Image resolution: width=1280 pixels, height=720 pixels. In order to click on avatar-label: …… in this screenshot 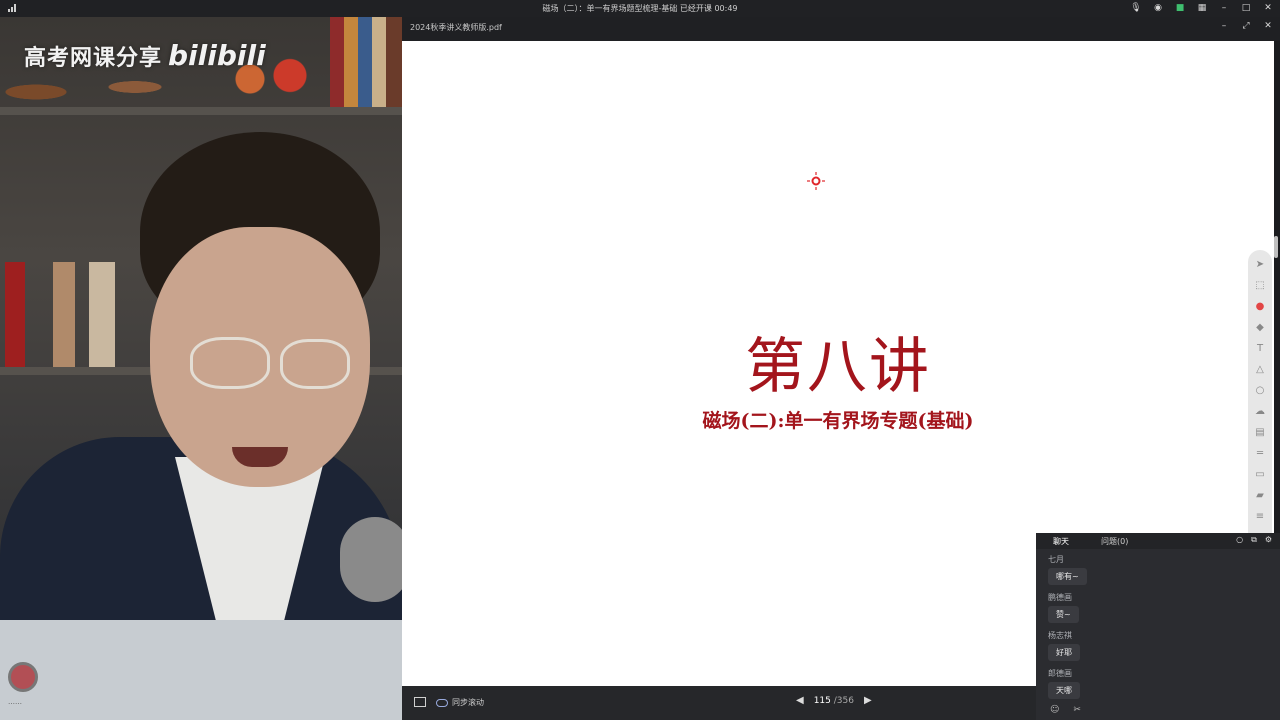, I will do `click(15, 702)`.